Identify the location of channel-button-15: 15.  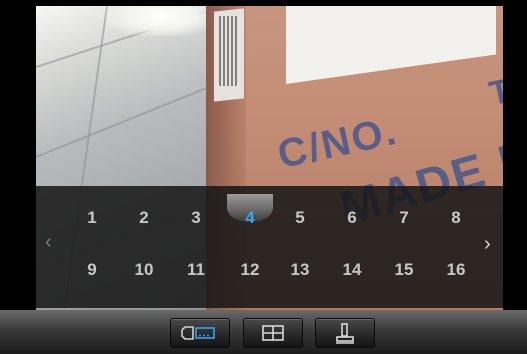
(404, 270).